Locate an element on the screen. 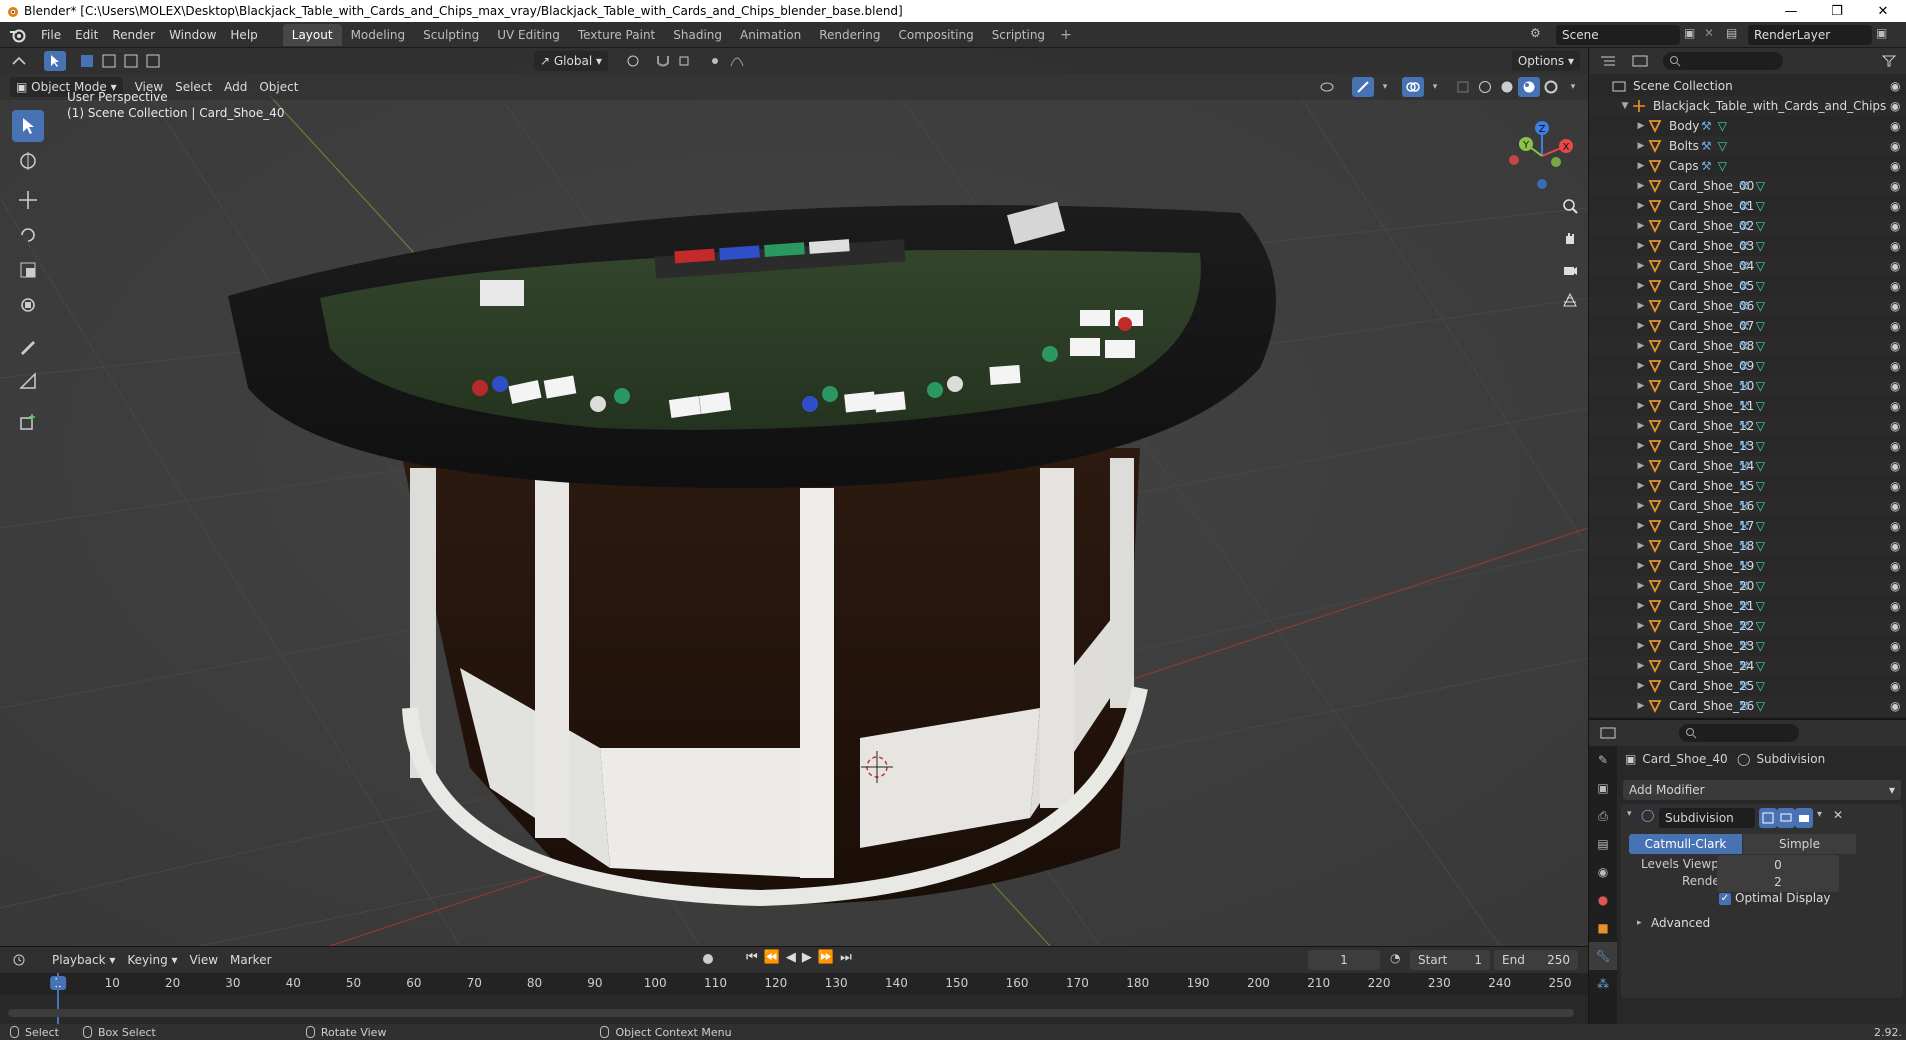 The width and height of the screenshot is (1906, 1040). measure-tool-icon is located at coordinates (28, 381).